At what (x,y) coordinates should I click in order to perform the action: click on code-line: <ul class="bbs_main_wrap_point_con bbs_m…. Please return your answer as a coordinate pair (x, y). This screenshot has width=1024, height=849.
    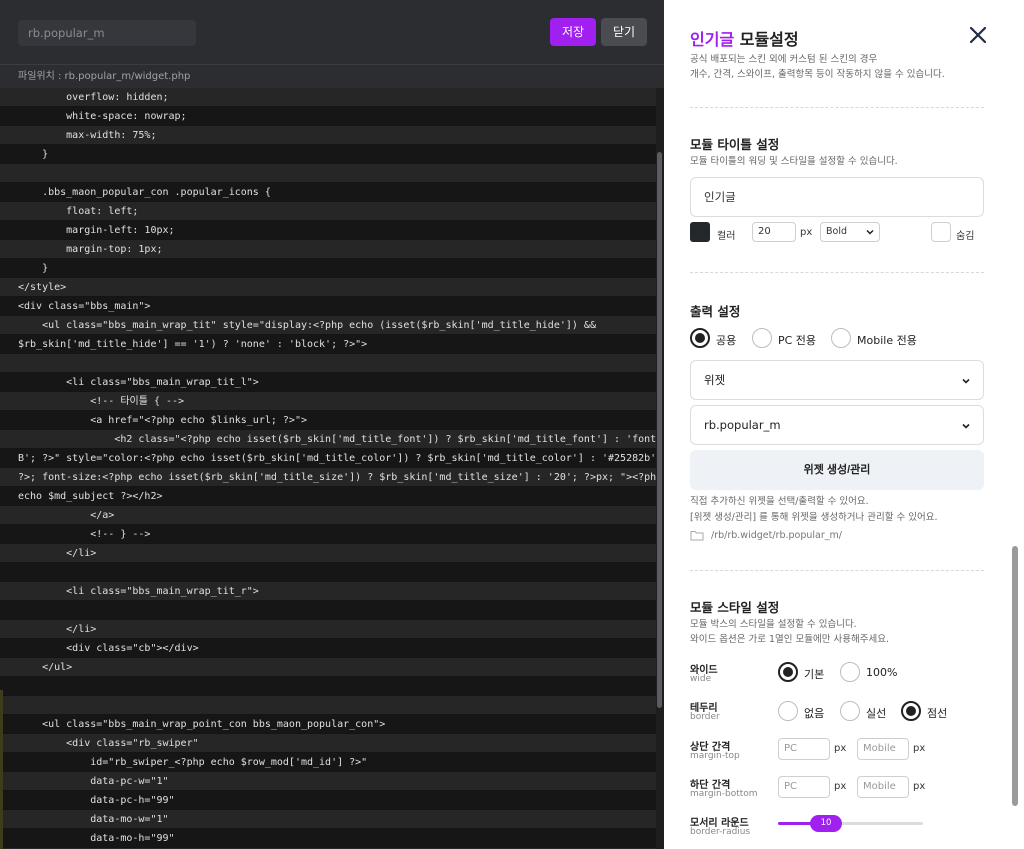
    Looking at the image, I should click on (328, 724).